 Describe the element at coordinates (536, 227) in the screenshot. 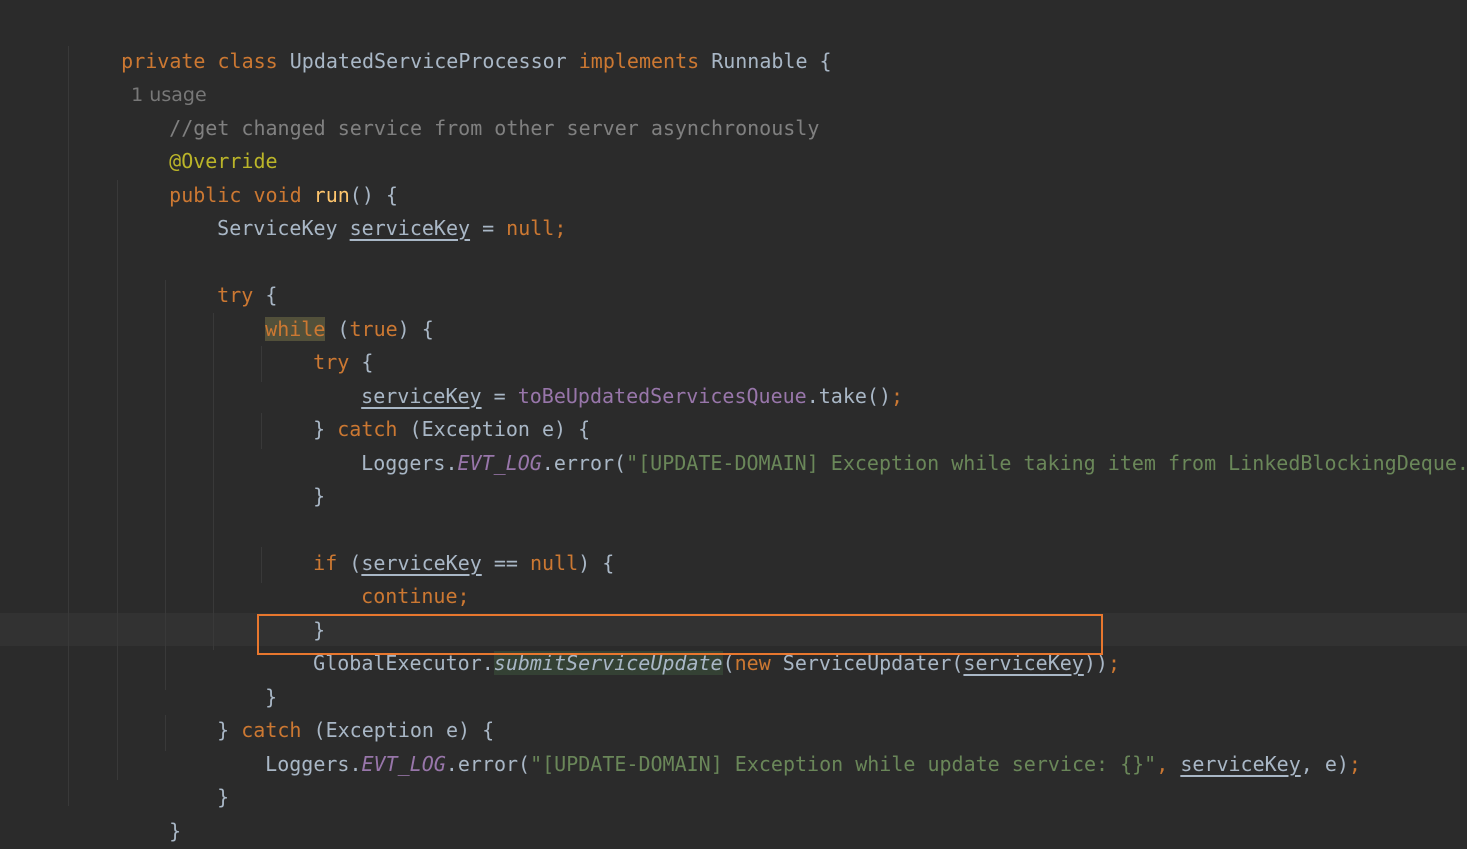

I see `keyword: null;` at that location.